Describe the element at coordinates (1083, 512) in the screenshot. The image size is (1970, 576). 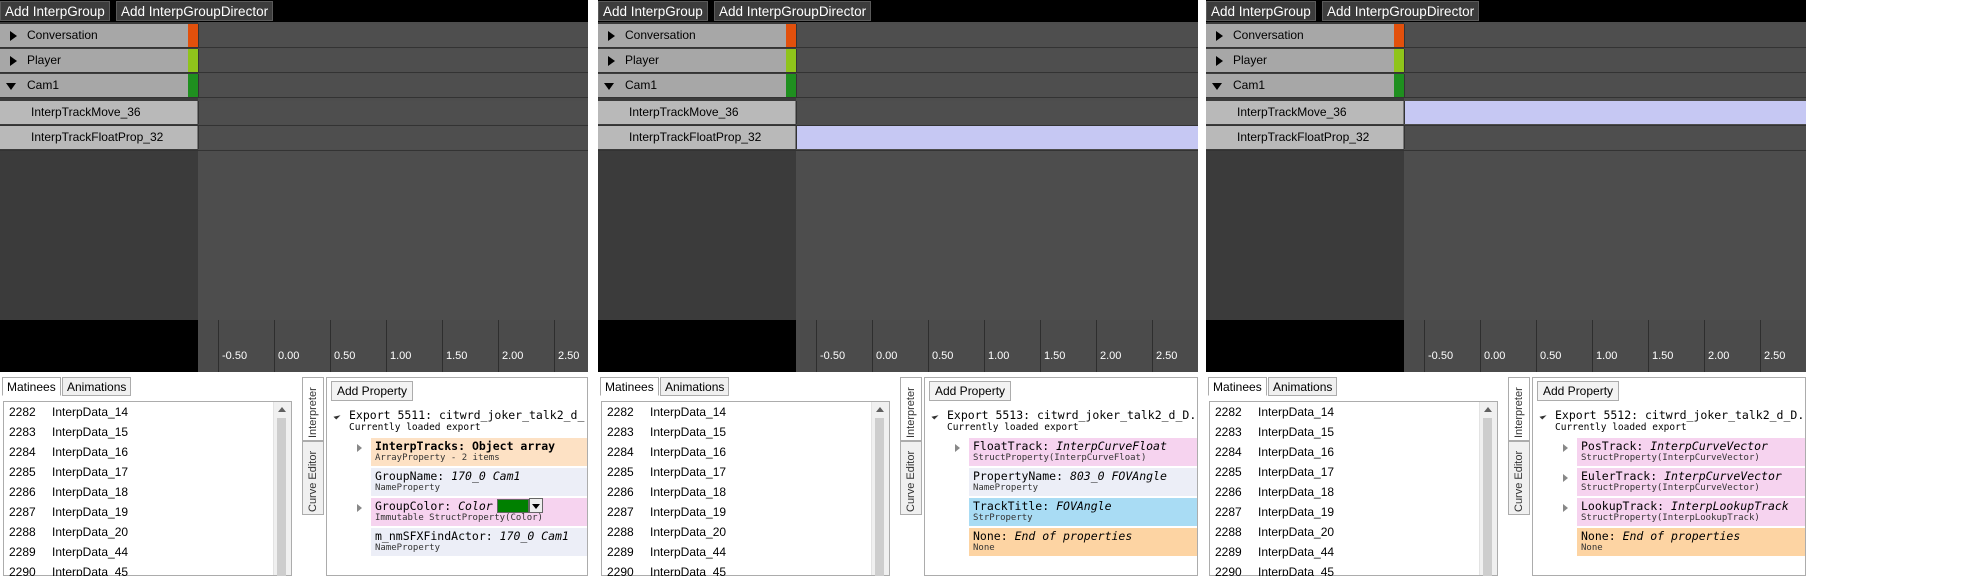
I see `property-row: TrackTitle: FOVAngle StrProperty` at that location.